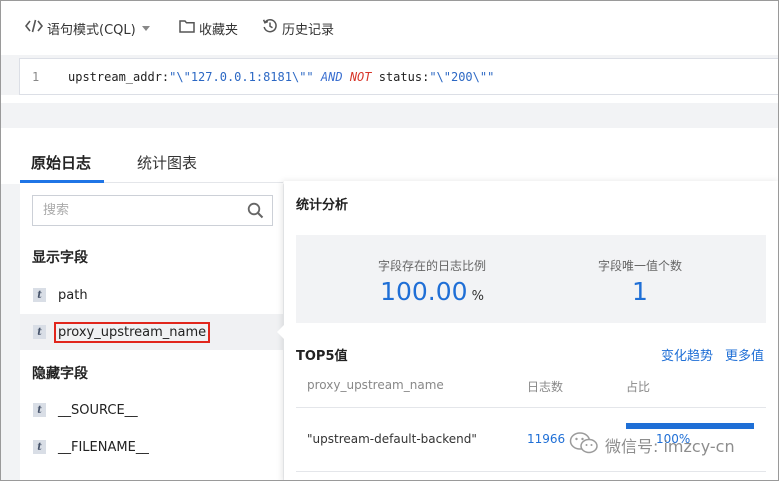  What do you see at coordinates (61, 162) in the screenshot?
I see `tab-raw-logs: 原始日志` at bounding box center [61, 162].